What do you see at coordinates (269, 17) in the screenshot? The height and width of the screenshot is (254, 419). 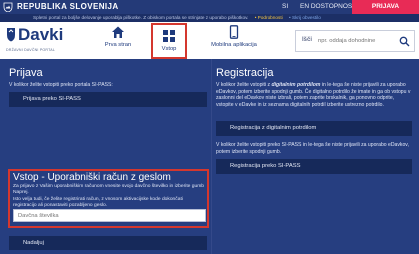 I see `cookie-details-link: • Podrobnosti` at bounding box center [269, 17].